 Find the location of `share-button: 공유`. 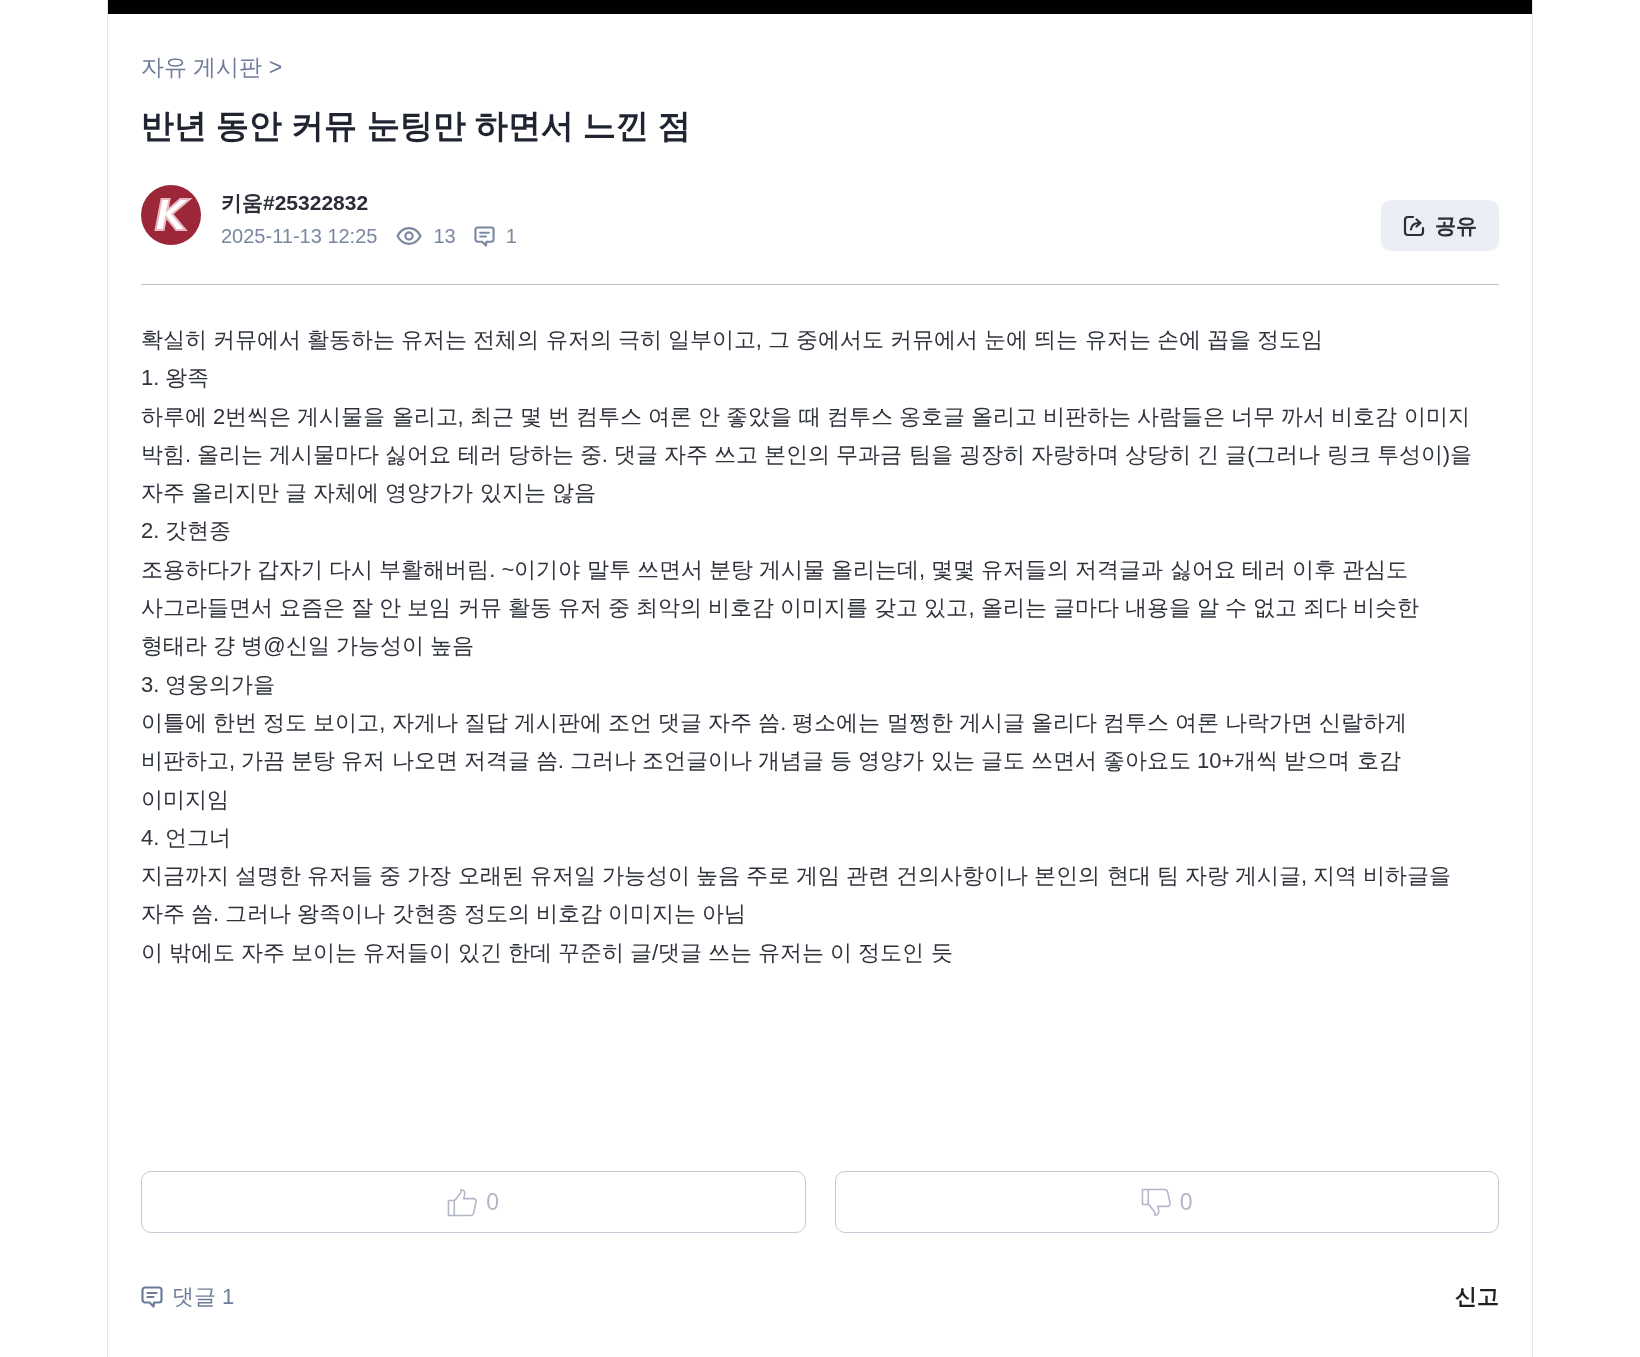

share-button: 공유 is located at coordinates (1440, 225).